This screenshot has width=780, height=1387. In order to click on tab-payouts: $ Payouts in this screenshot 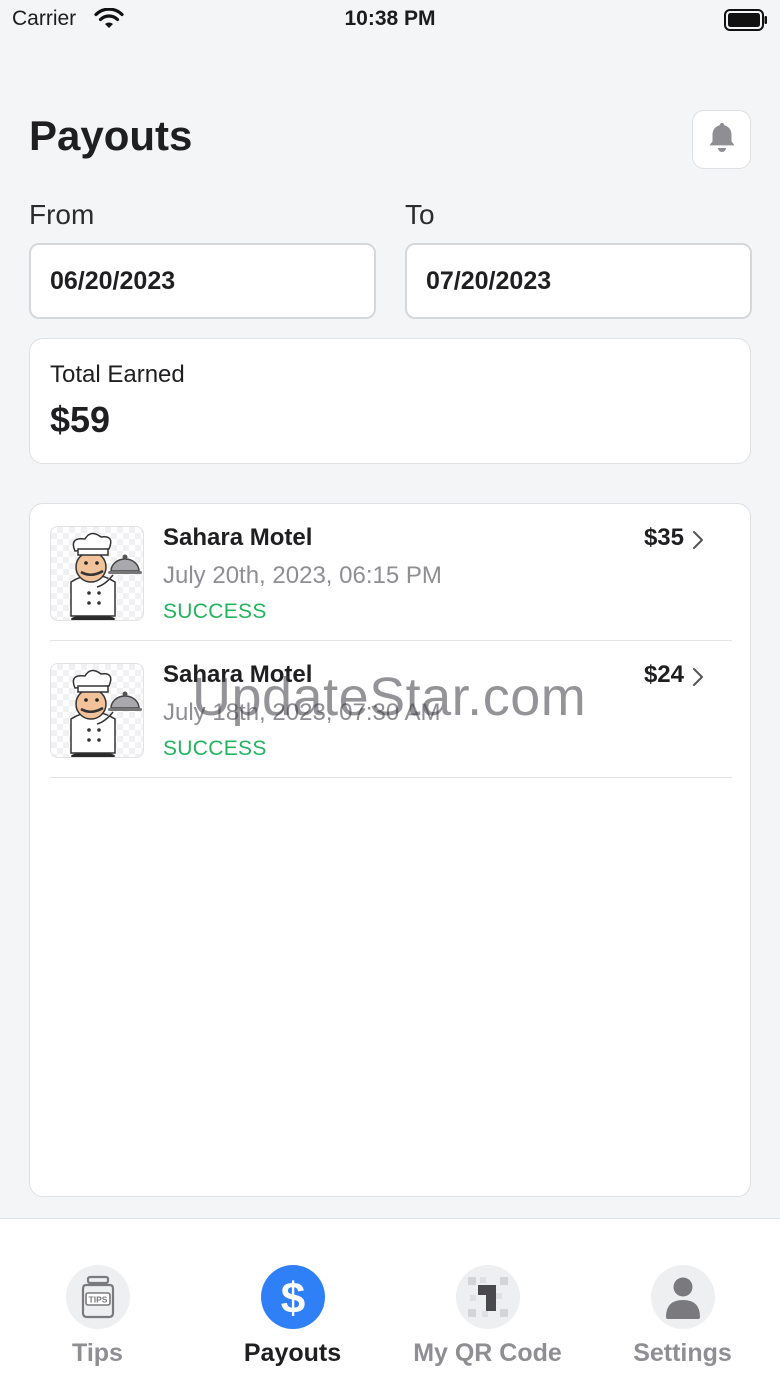, I will do `click(292, 1303)`.